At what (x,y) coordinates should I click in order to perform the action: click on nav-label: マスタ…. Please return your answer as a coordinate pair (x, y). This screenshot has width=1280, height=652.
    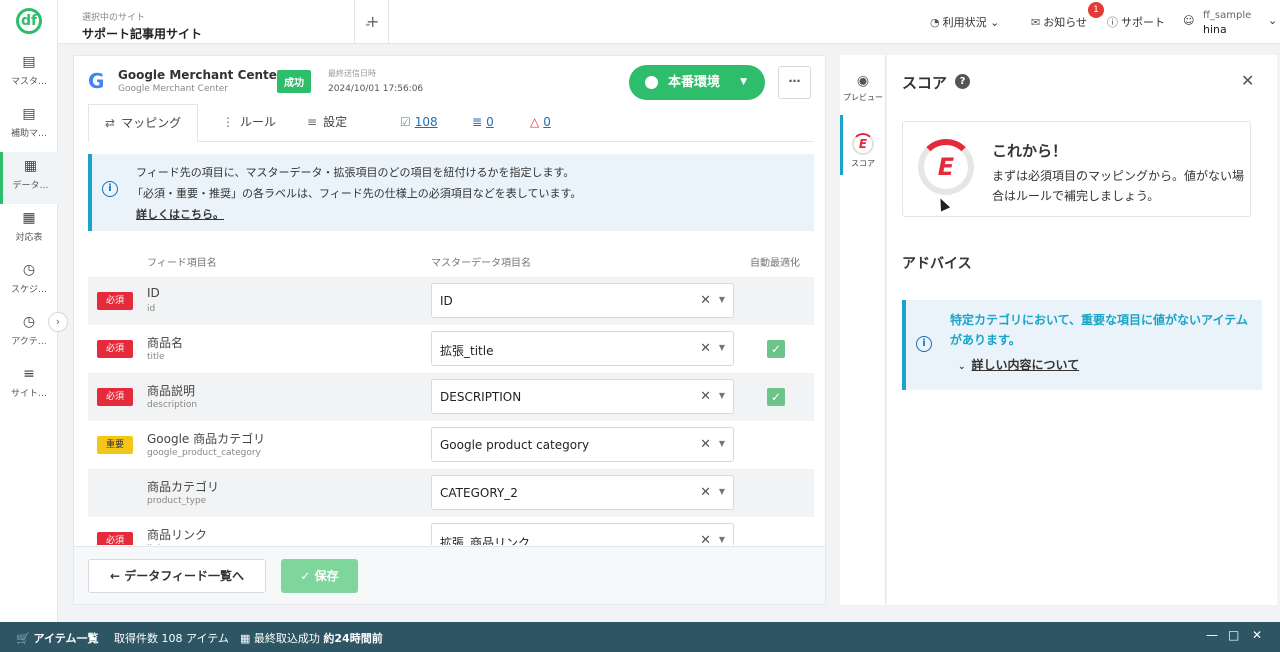
    Looking at the image, I should click on (28, 82).